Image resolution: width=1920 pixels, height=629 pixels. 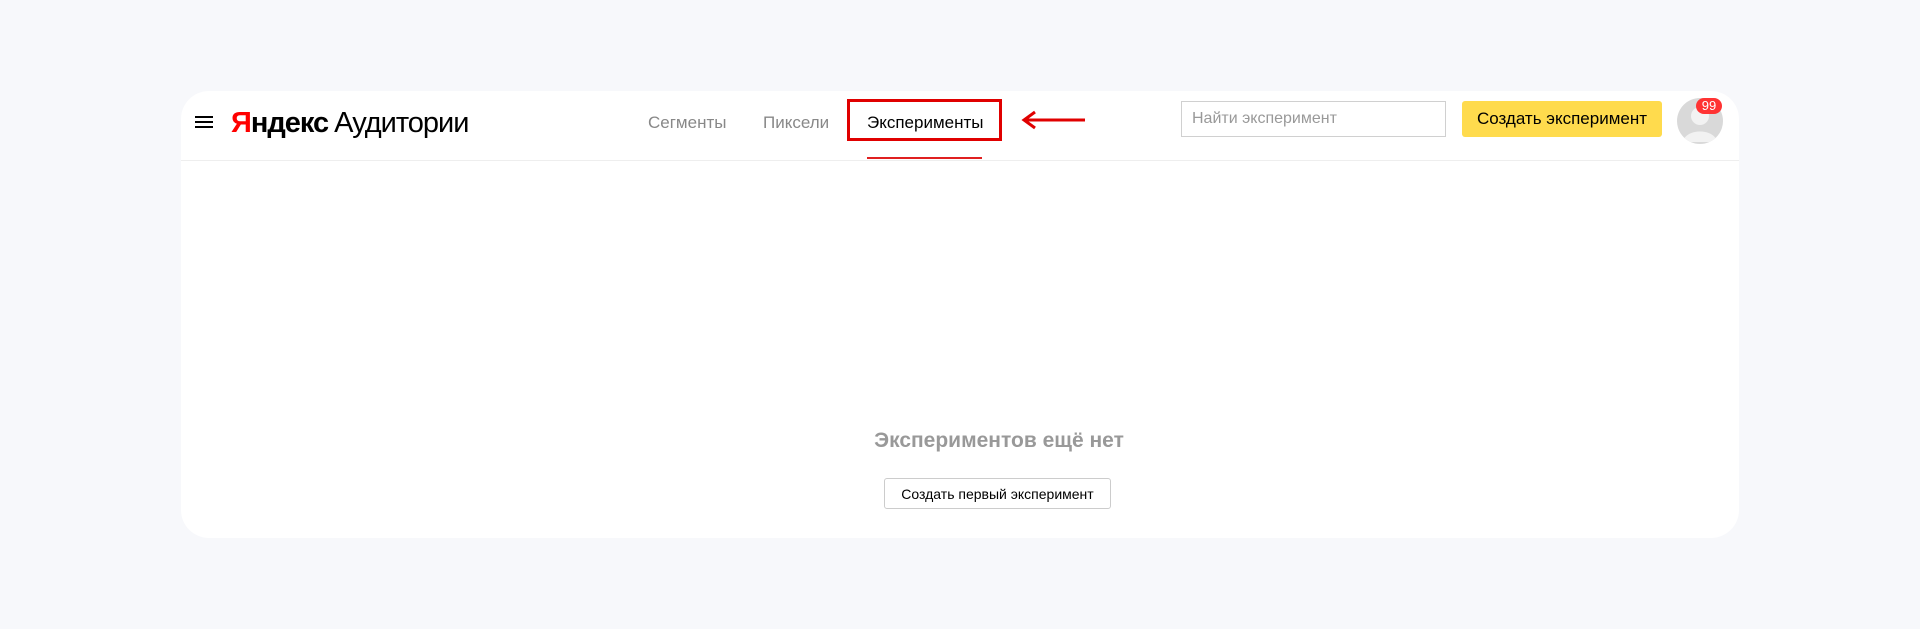 I want to click on empty-state-title: Экспериментов ещё нет, so click(x=999, y=440).